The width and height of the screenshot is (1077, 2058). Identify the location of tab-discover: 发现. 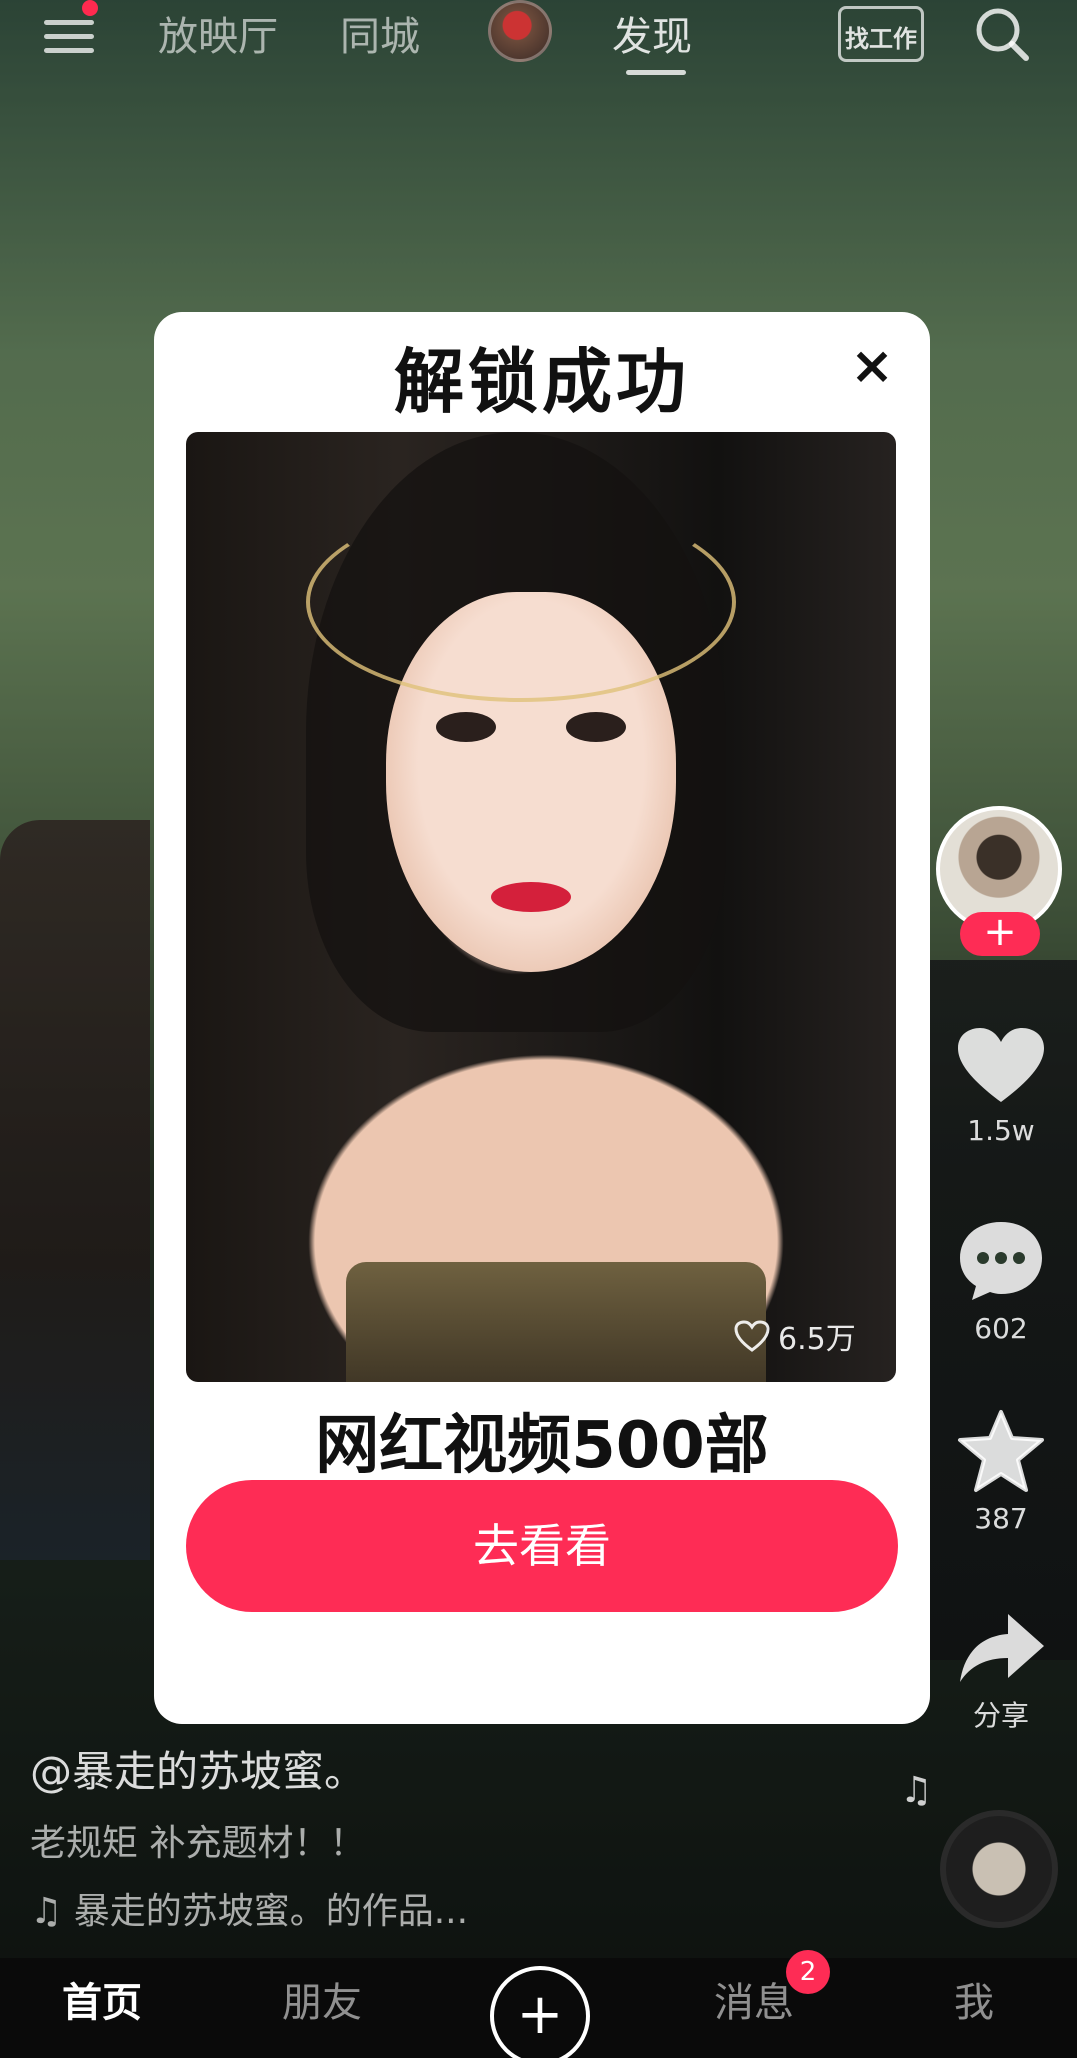
(652, 33).